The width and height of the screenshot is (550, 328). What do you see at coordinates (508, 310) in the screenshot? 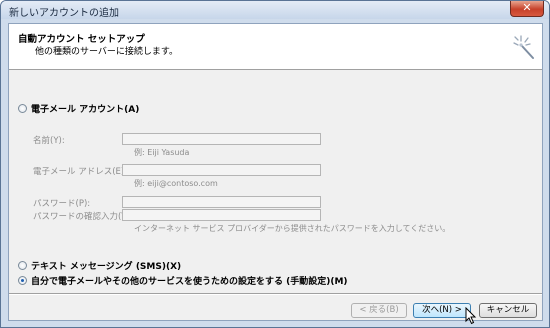
I see `cancel-button: キャンセル` at bounding box center [508, 310].